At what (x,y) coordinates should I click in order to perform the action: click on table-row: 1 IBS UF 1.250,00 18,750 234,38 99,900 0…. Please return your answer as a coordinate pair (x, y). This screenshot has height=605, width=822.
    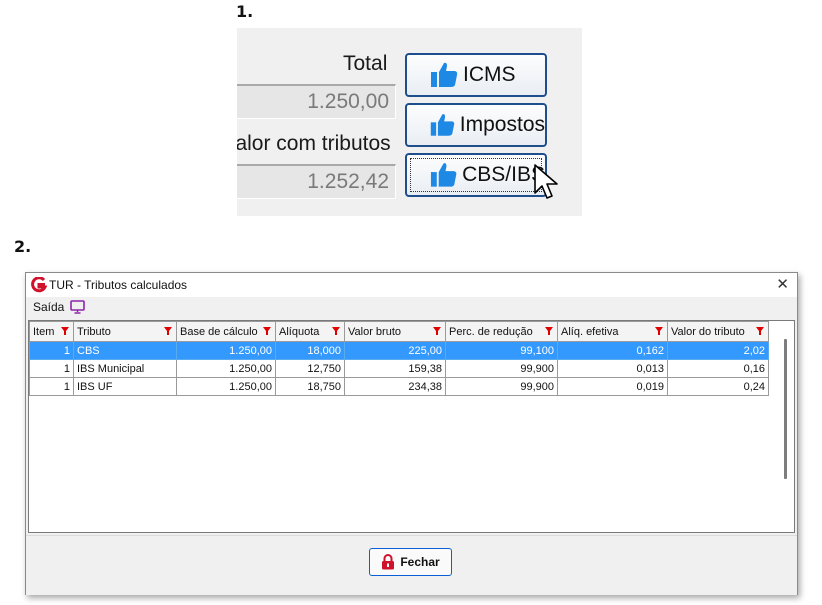
    Looking at the image, I should click on (399, 386).